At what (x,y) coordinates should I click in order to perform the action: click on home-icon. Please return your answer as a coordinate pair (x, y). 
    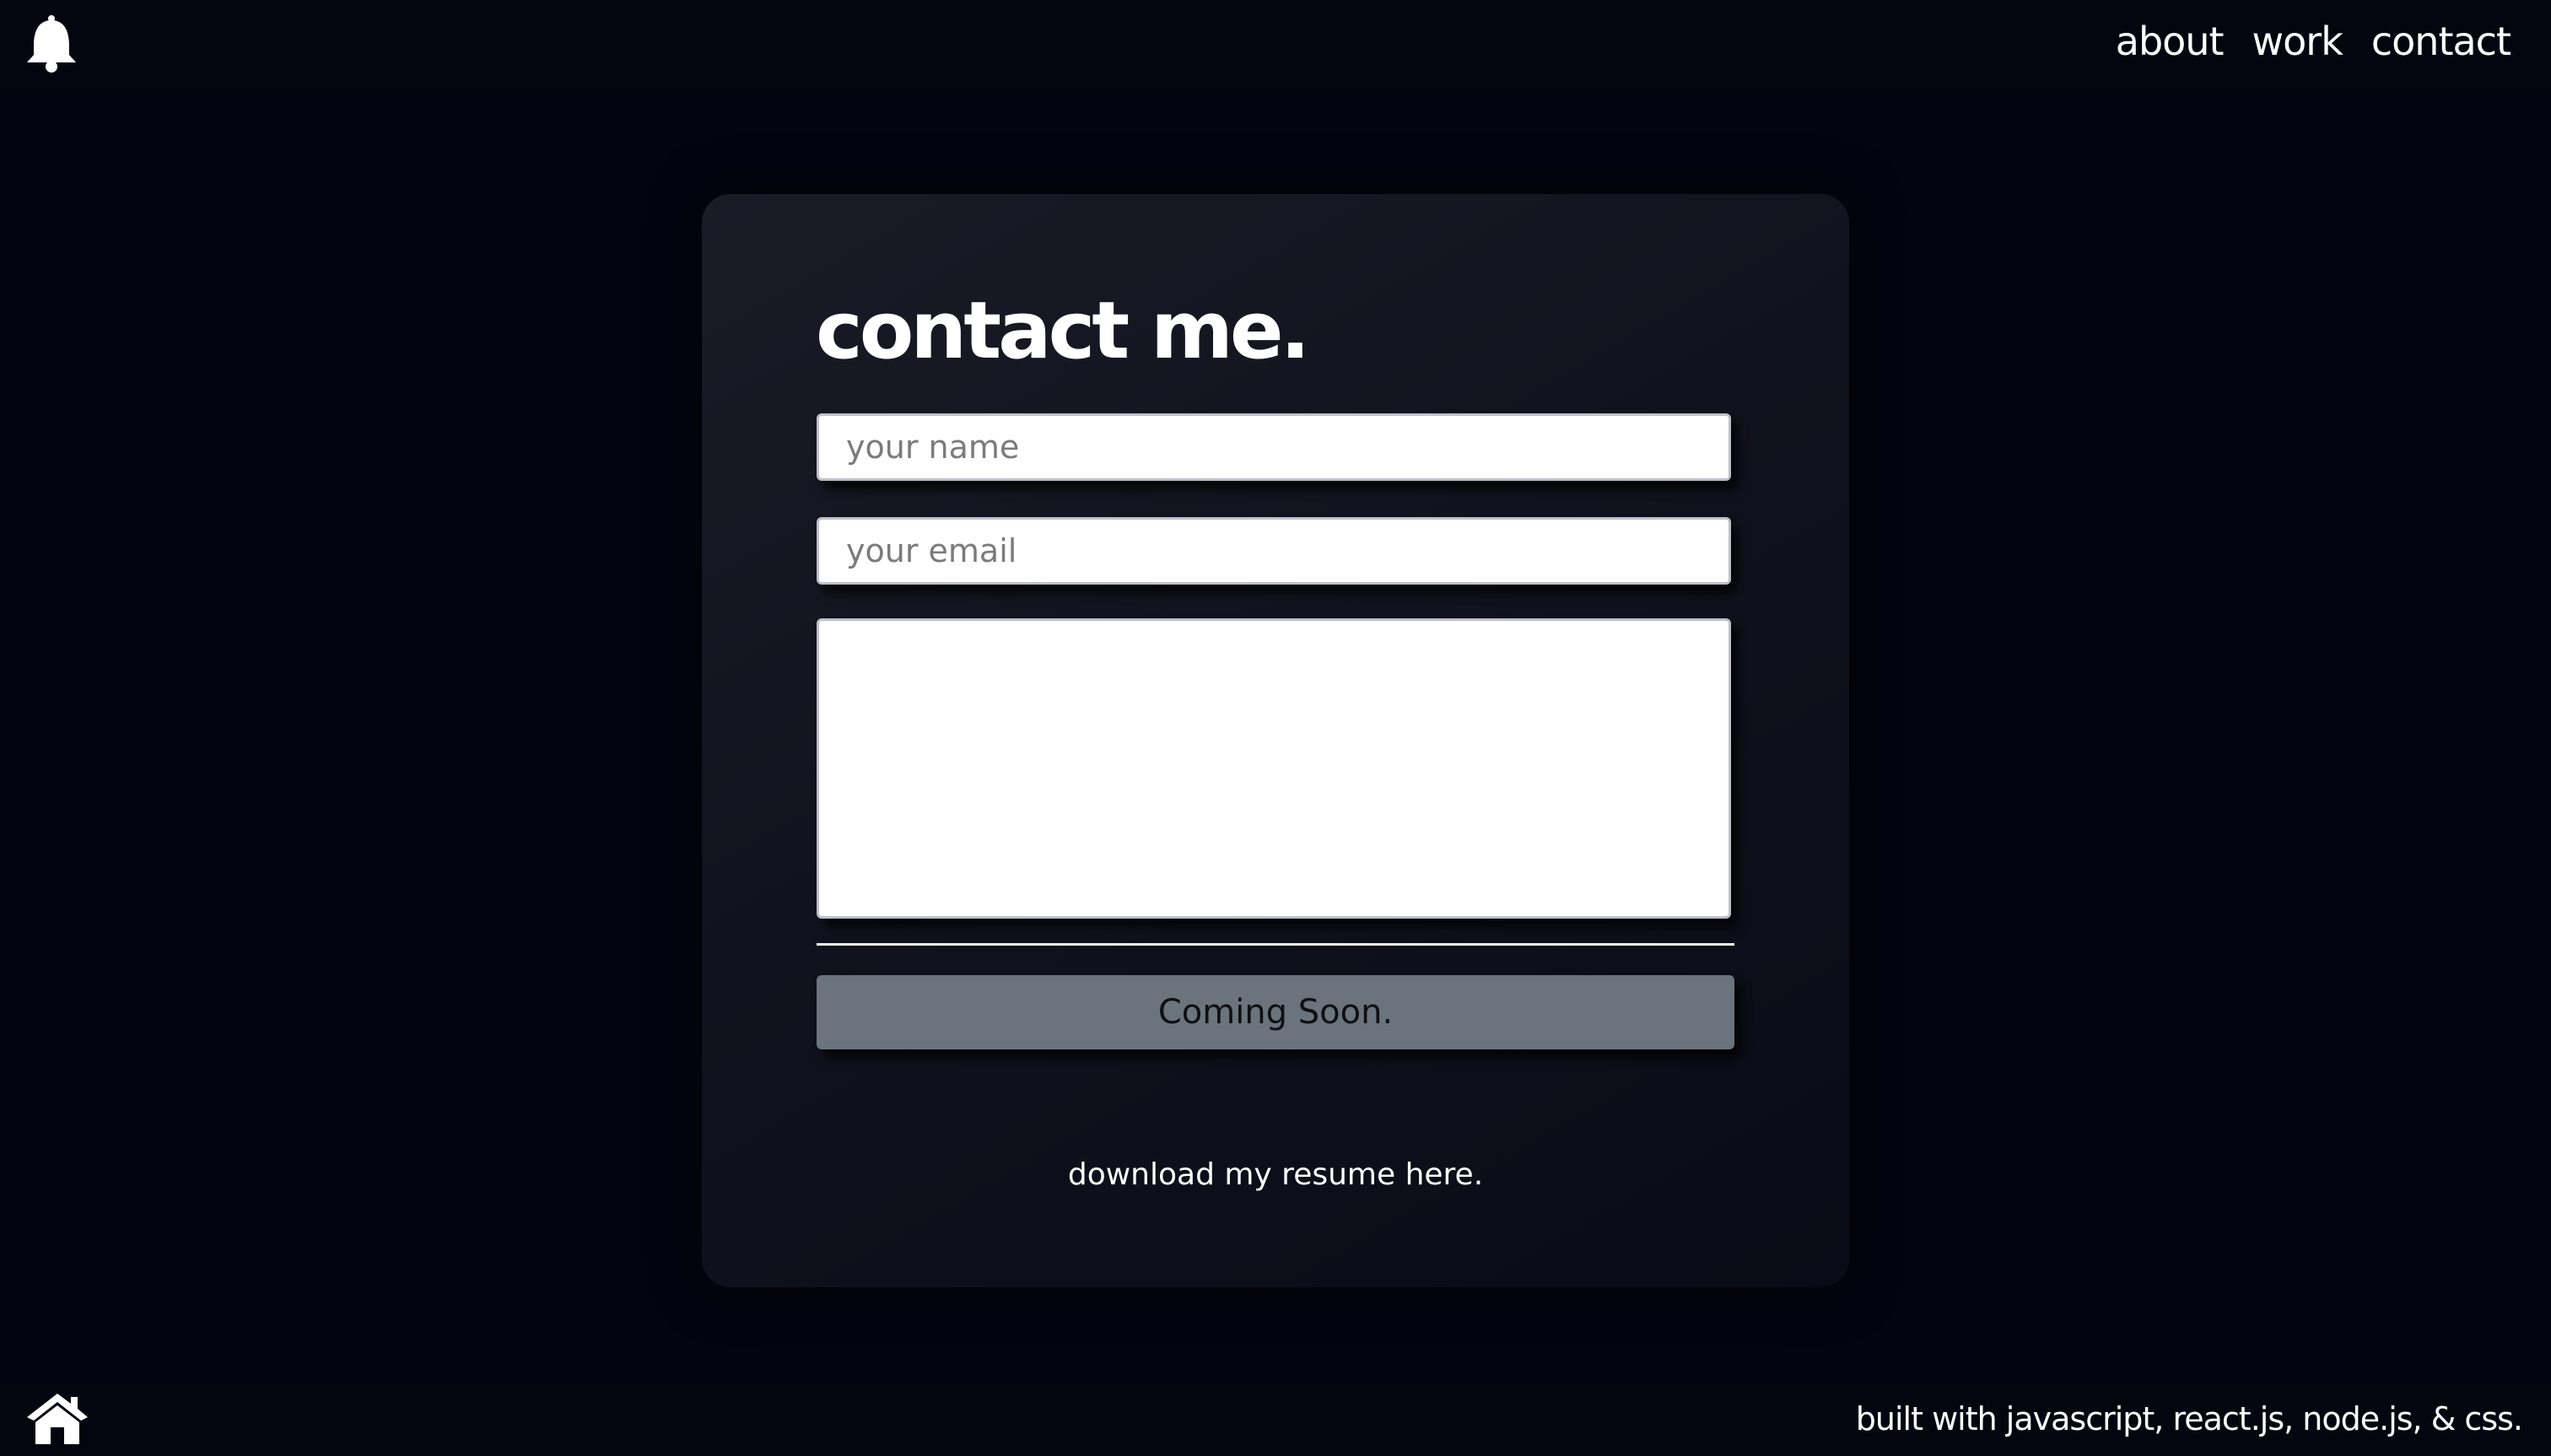
    Looking at the image, I should click on (57, 1418).